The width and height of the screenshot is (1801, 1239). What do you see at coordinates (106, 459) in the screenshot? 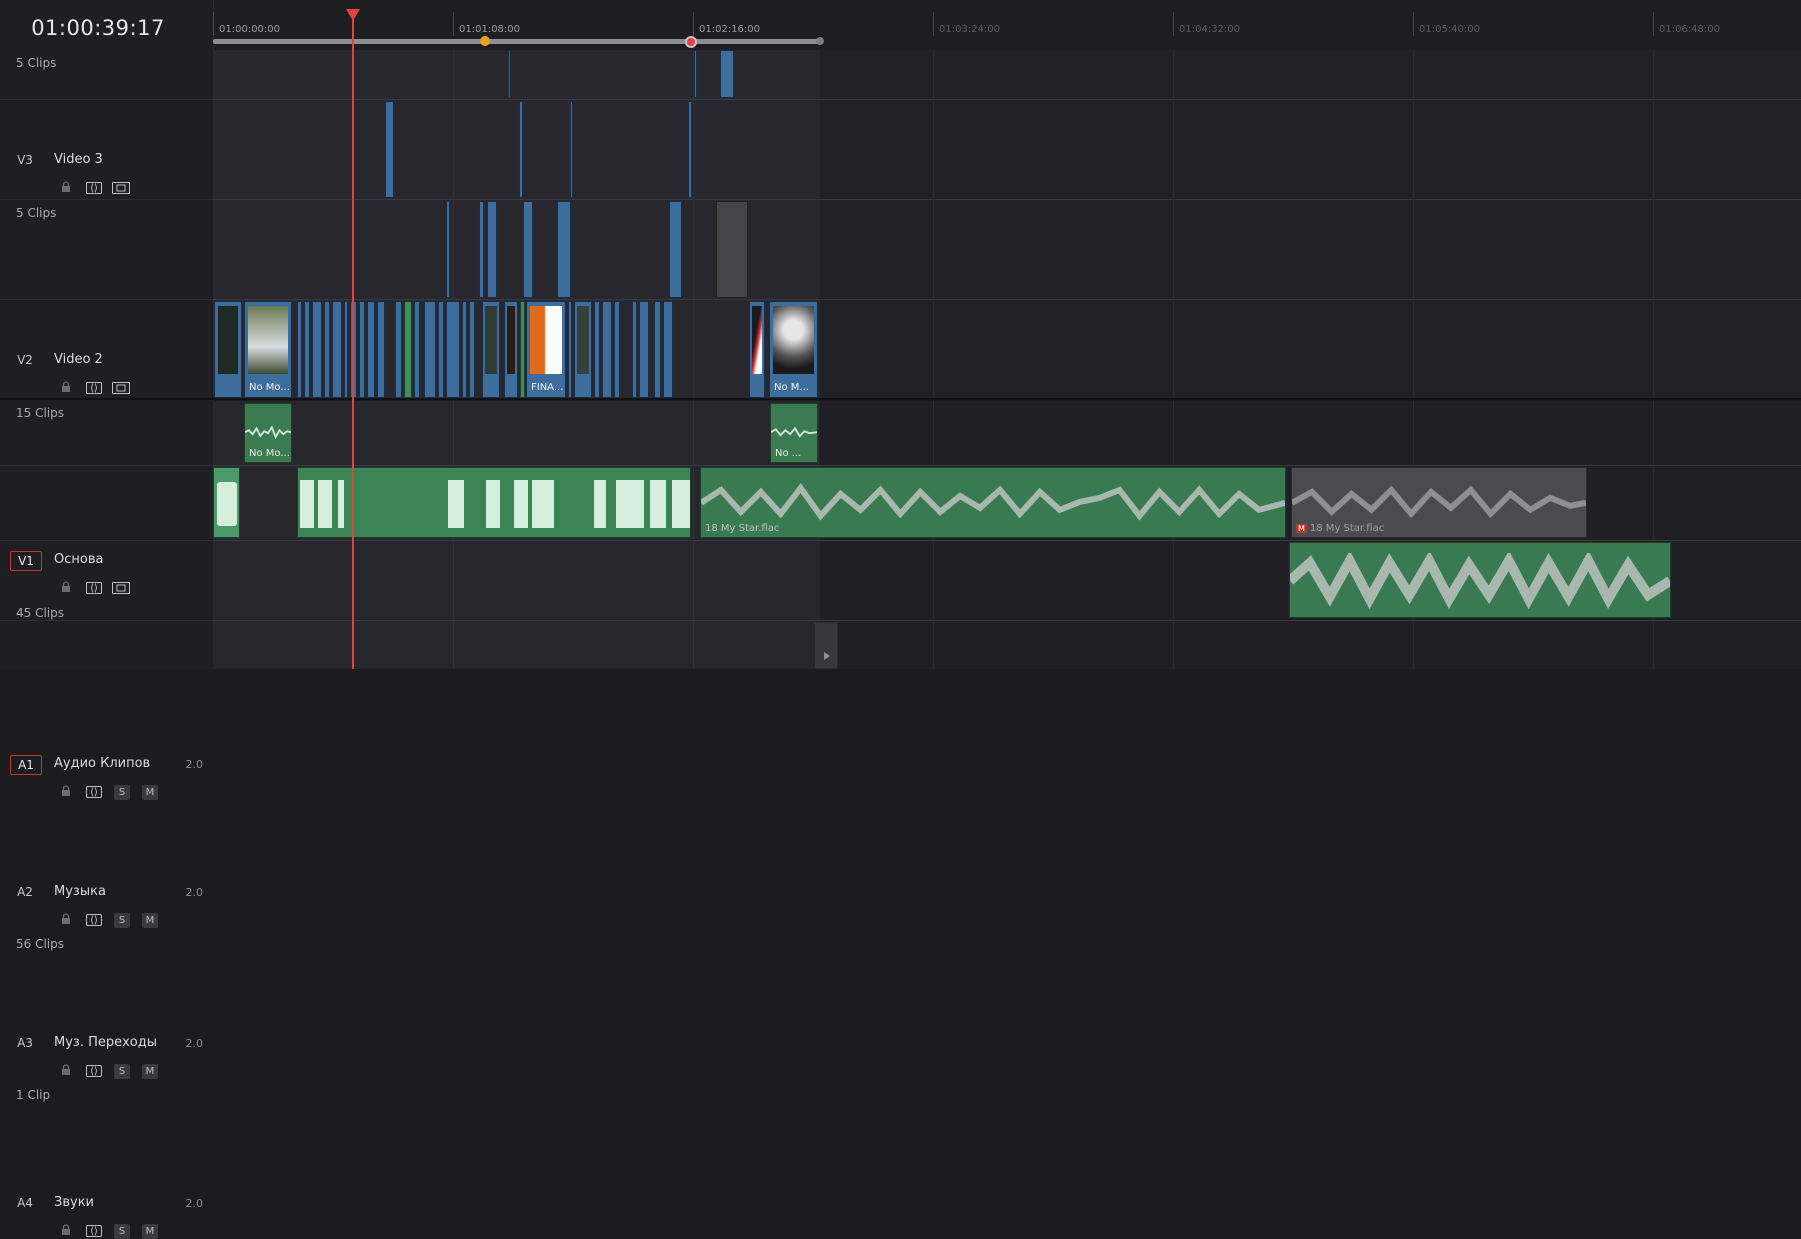
I see `track-header-v1: V1 Основа ⟨⟩ 45 Clips` at bounding box center [106, 459].